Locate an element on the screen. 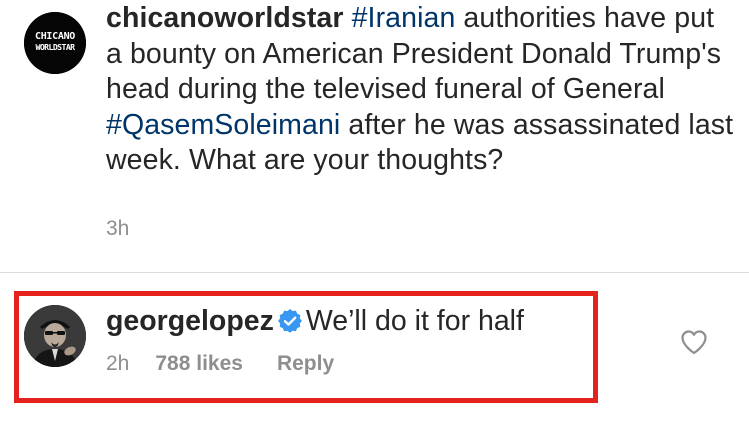 This screenshot has width=749, height=421. logo-line1: CHICANO is located at coordinates (55, 36).